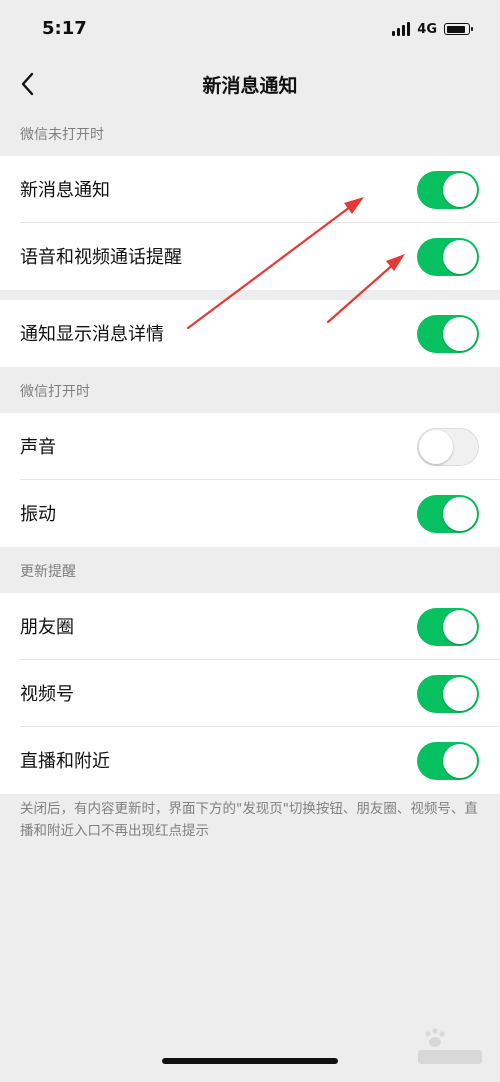 This screenshot has width=500, height=1082. I want to click on home-indicator, so click(250, 1061).